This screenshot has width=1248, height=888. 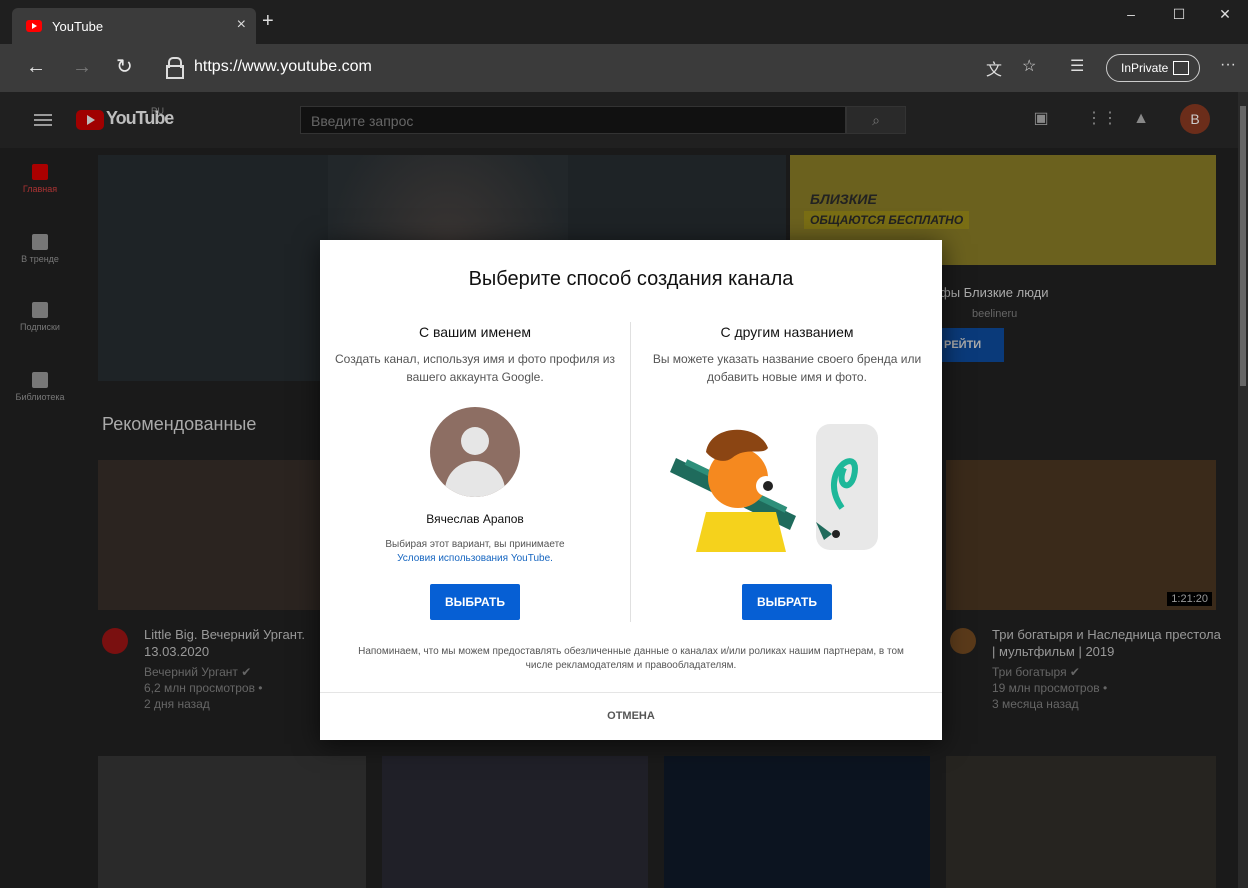 I want to click on youtube-favicon-icon, so click(x=34, y=26).